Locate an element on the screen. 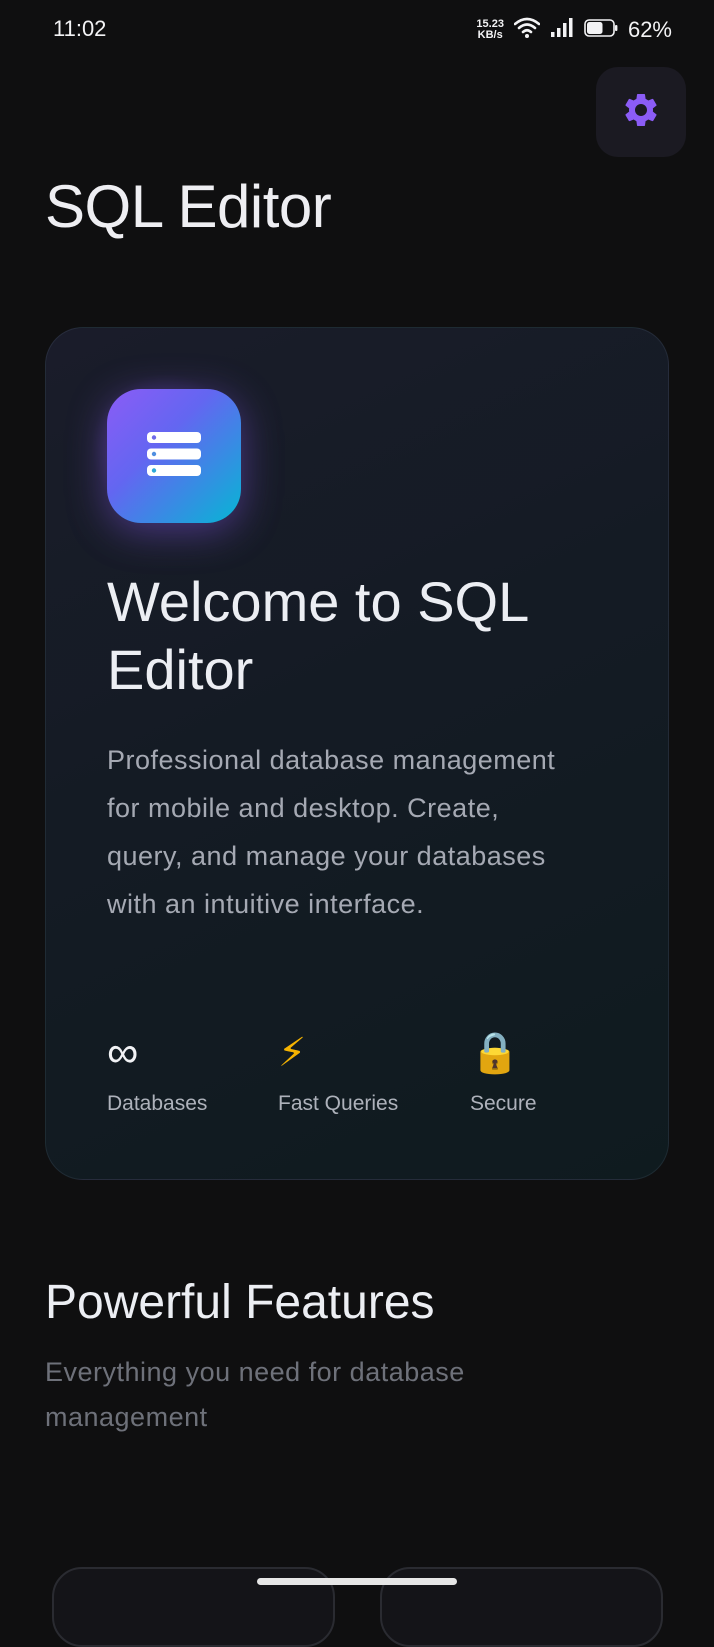  stats-row: ∞ Databases ⚡ Fast Queries 🔒 Secure is located at coordinates (367, 1078).